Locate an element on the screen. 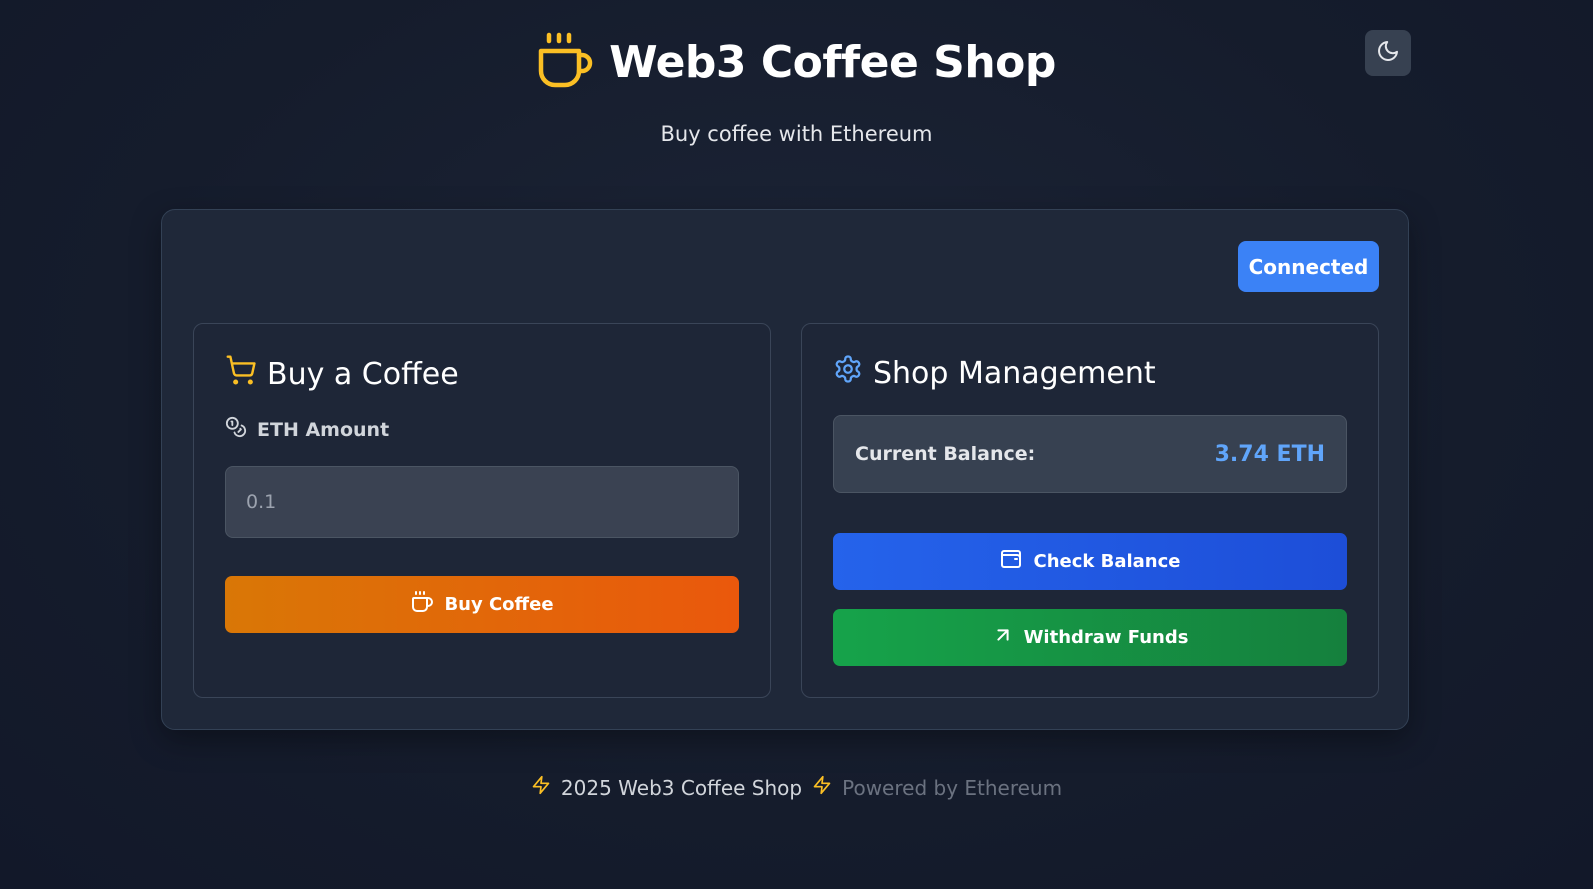 This screenshot has height=889, width=1593. arrow-up-right-icon is located at coordinates (1003, 637).